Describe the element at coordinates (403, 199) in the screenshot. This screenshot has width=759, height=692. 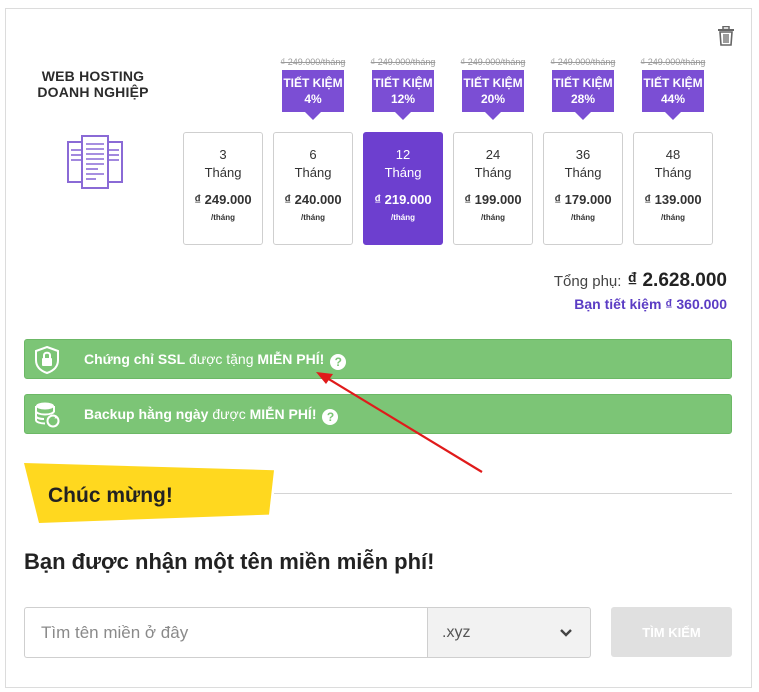
I see `plan-price: ₫ 219.000` at that location.